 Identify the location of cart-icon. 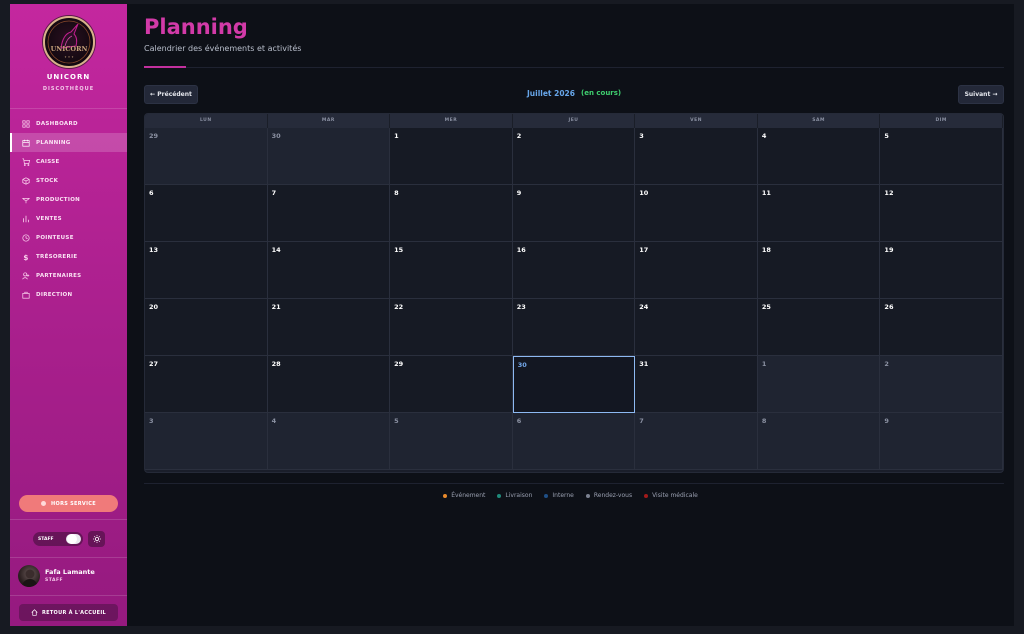
(25, 161).